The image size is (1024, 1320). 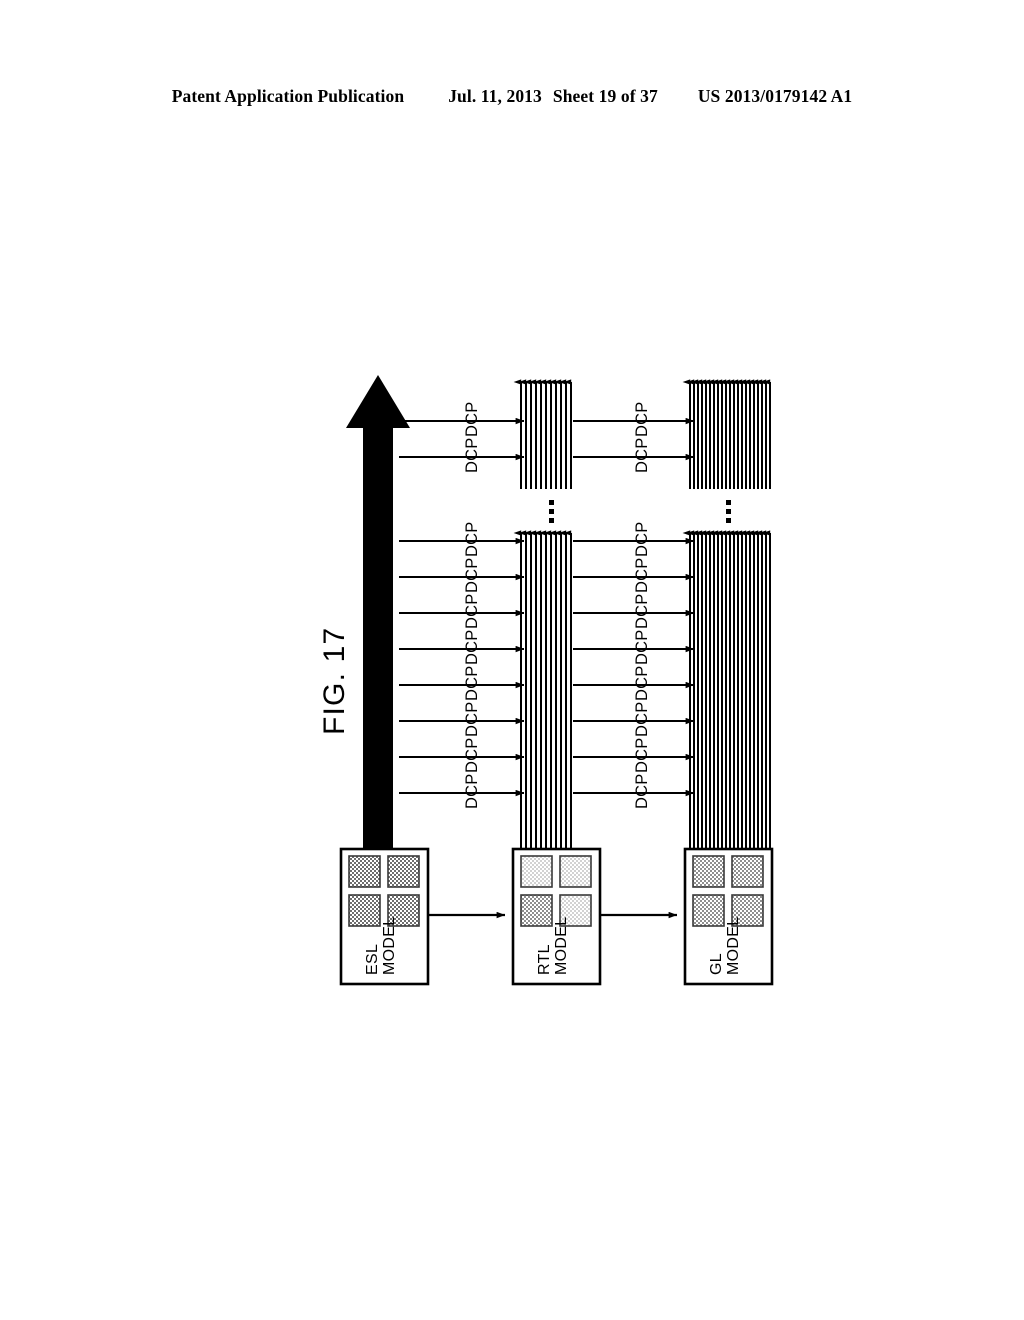 I want to click on dcp-label-rtl-bottom-4: DCP, so click(x=472, y=647).